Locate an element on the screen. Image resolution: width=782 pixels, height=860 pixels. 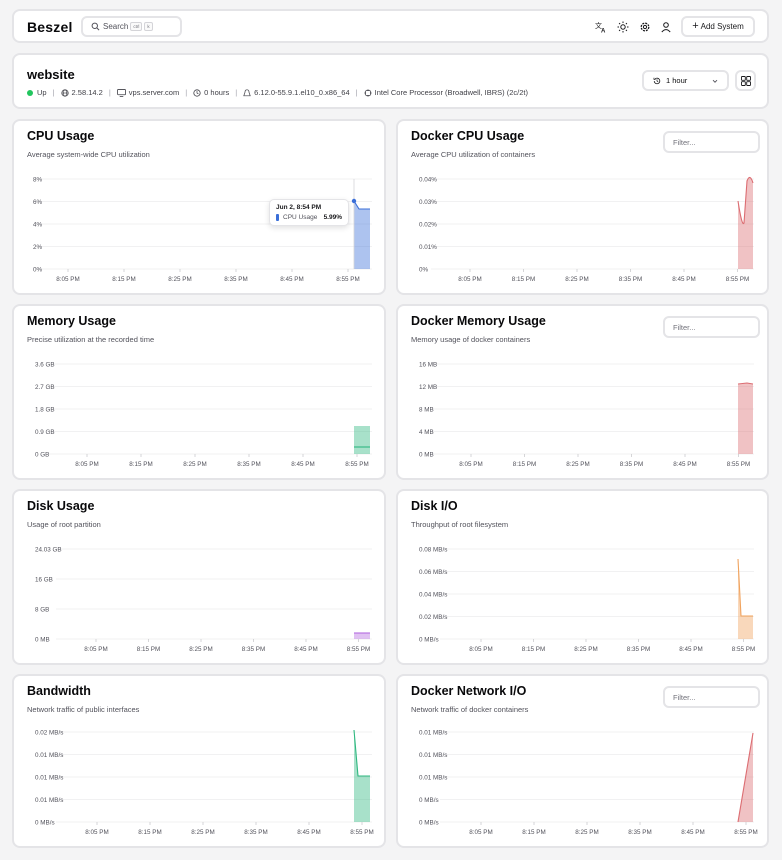
search-label: Search is located at coordinates (116, 26).